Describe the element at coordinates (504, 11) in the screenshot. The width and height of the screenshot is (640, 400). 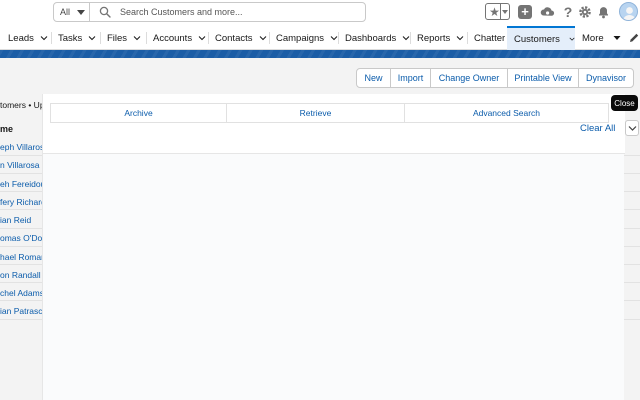
I see `favorites-dropdown-icon` at that location.